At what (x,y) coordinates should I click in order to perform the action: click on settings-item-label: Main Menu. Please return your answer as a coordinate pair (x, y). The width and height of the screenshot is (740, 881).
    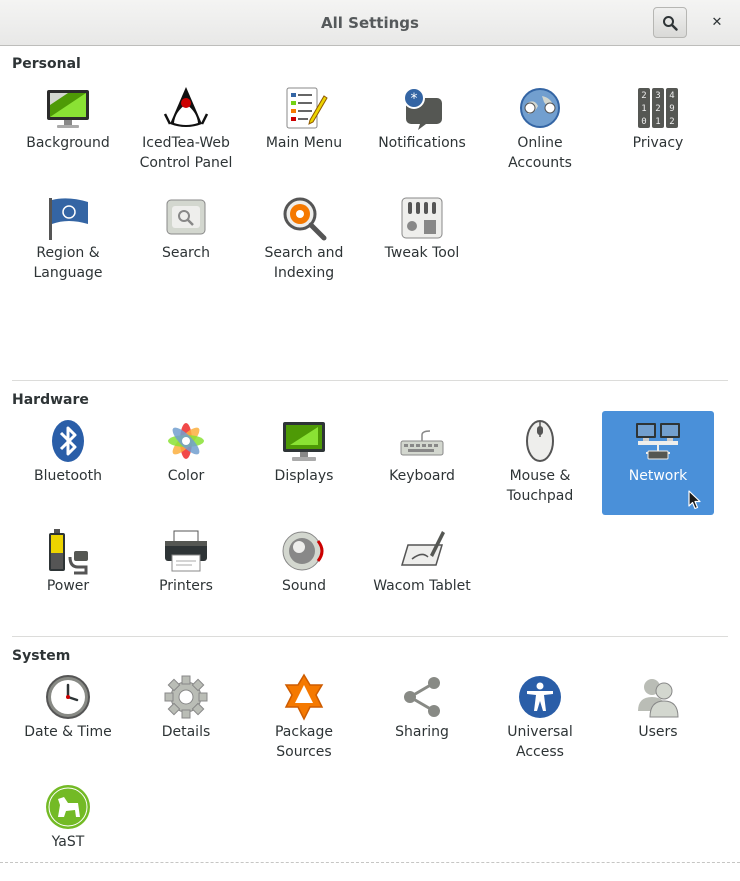
    Looking at the image, I should click on (304, 143).